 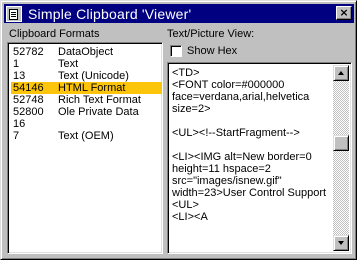 I want to click on title-bar: Simple Clipboard 'Viewer' ×, so click(x=179, y=13).